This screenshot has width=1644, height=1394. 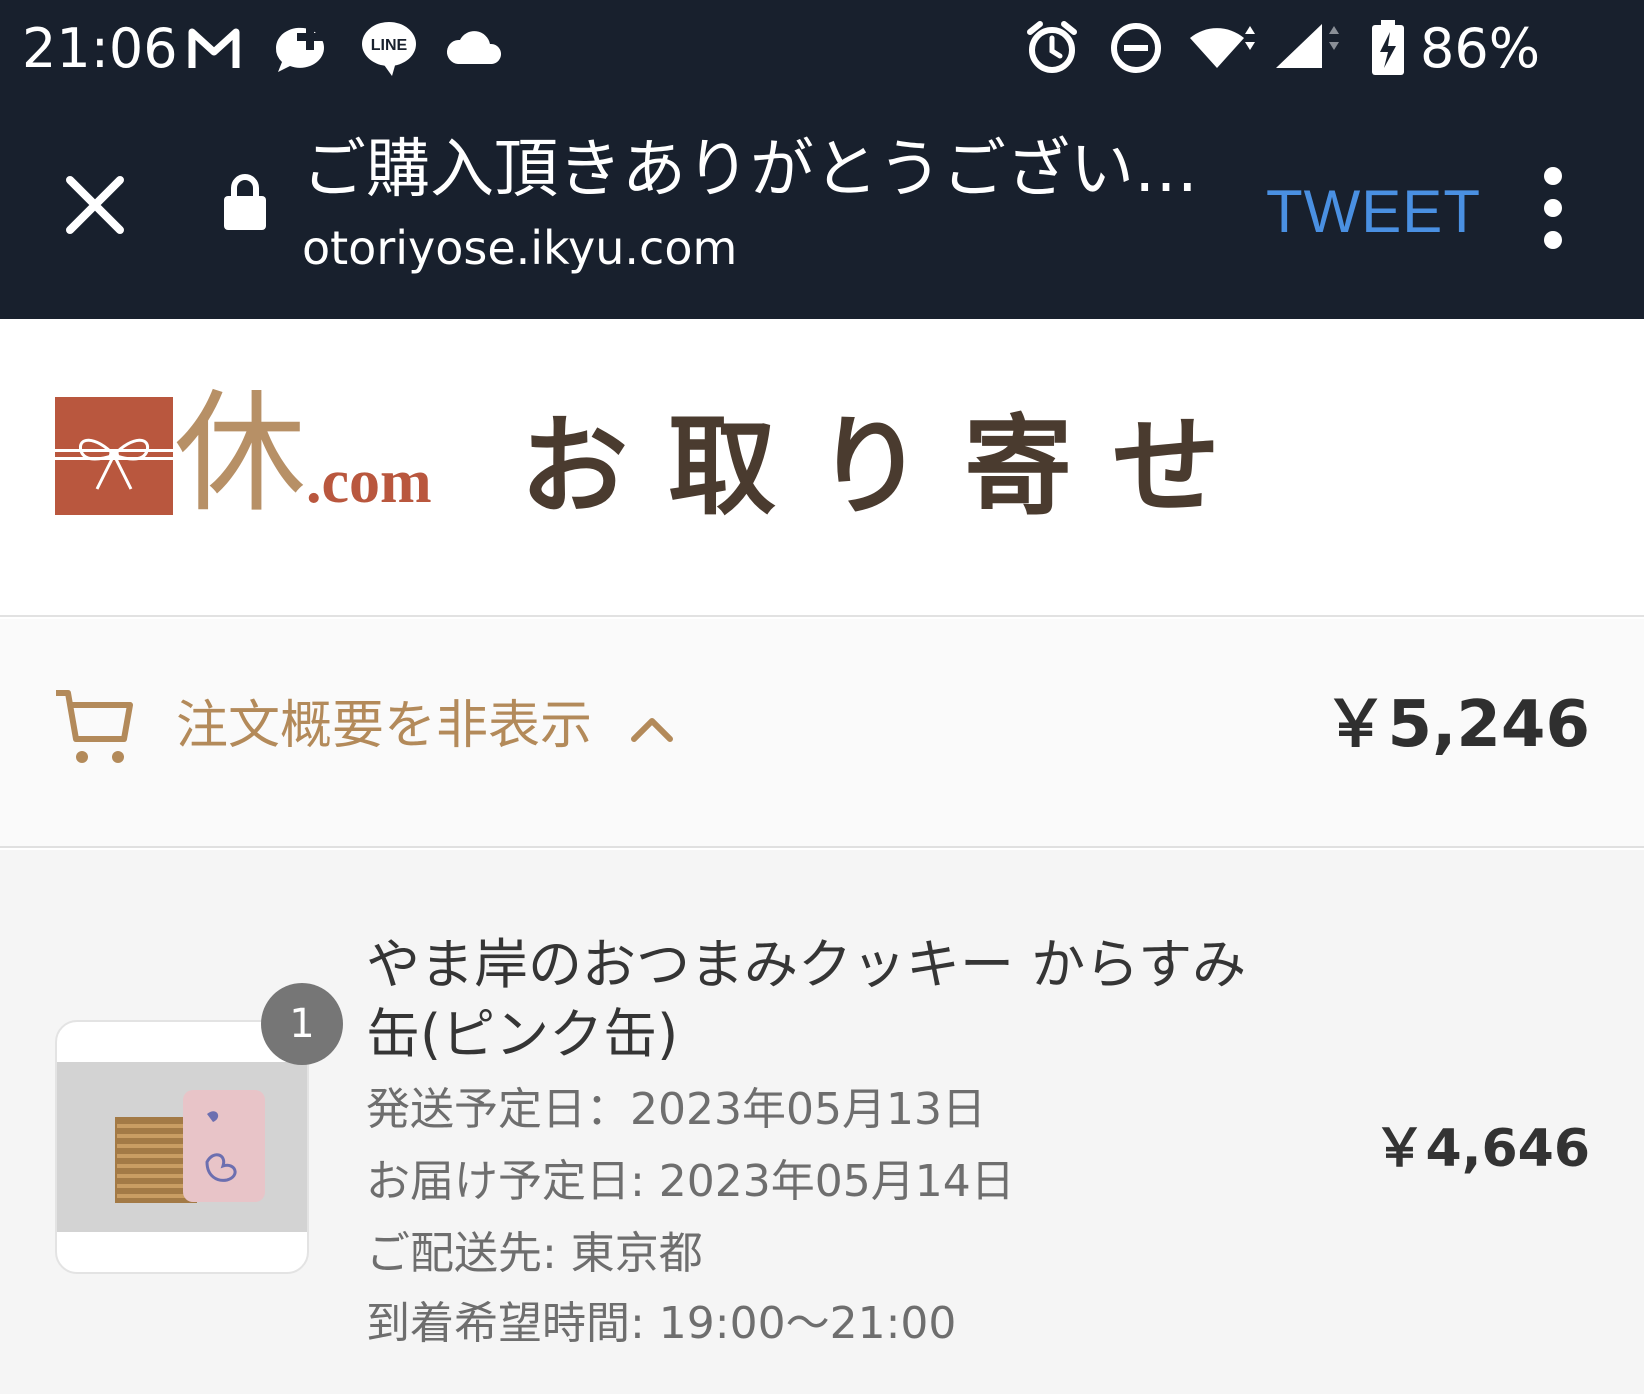 I want to click on line-icon: LINE, so click(x=389, y=49).